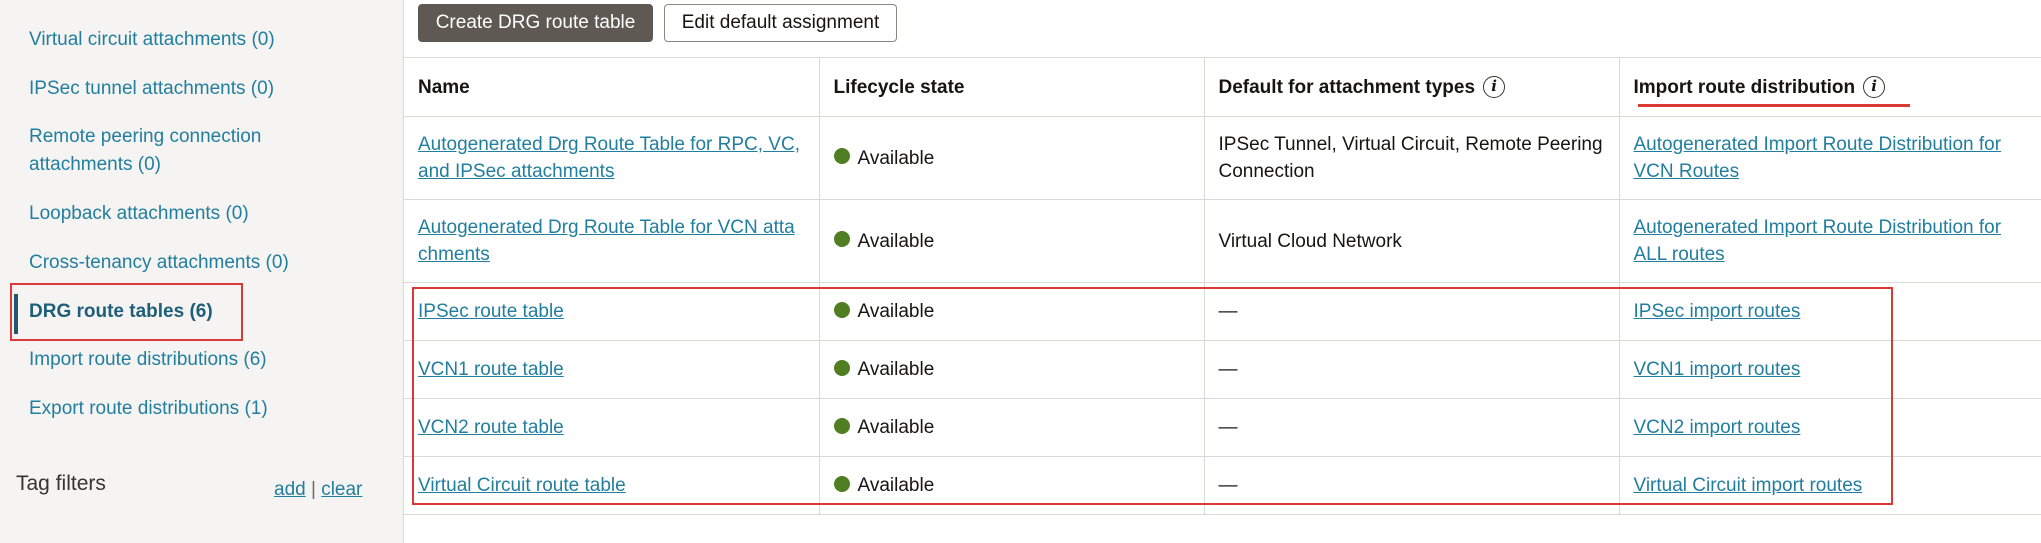 This screenshot has width=2041, height=543. I want to click on column-header-import-route-distribution: Import route distribution i, so click(1830, 87).